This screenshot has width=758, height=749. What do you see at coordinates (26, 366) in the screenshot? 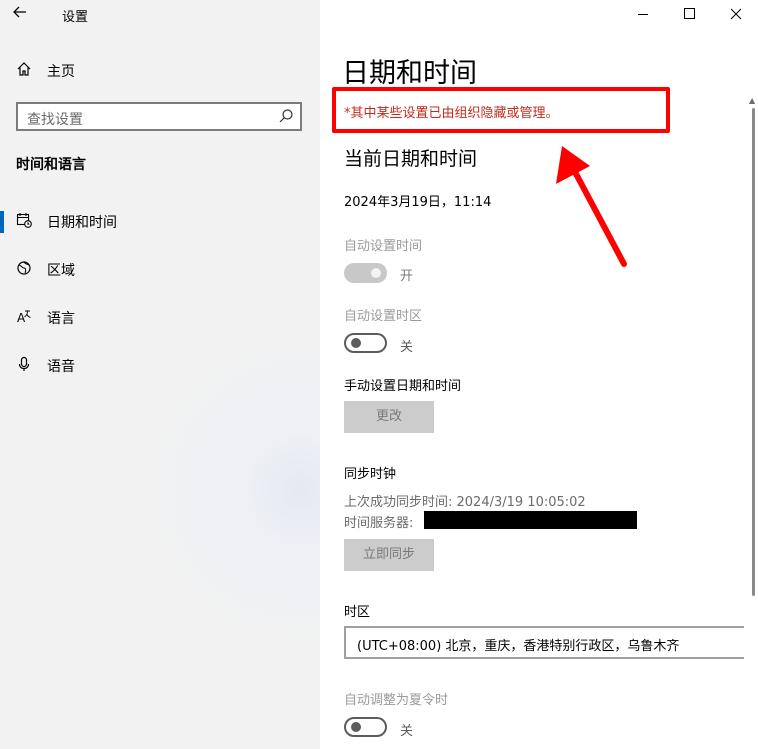
I see `microphone-icon` at bounding box center [26, 366].